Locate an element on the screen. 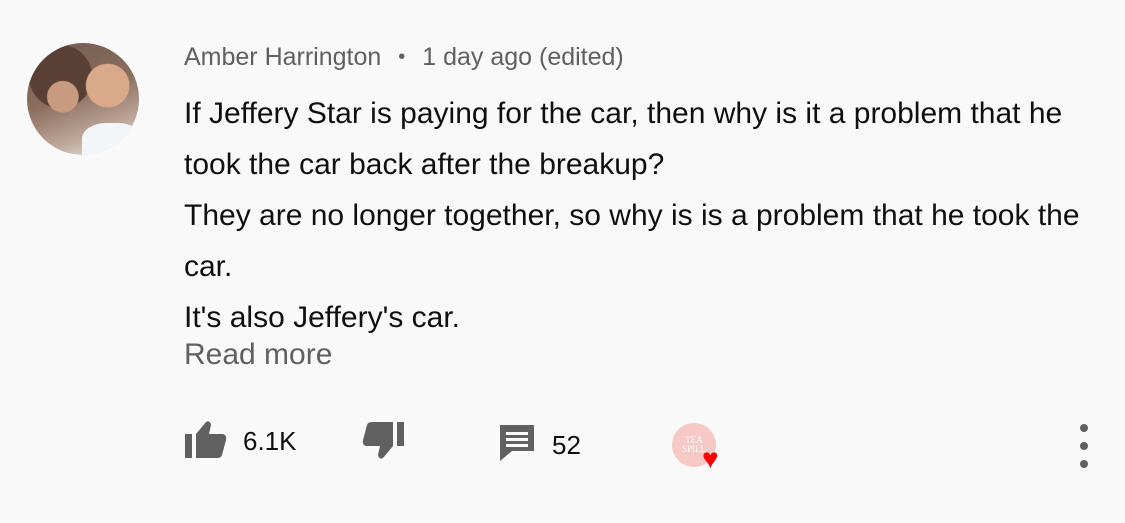 Image resolution: width=1125 pixels, height=523 pixels. thumbs-down-icon is located at coordinates (383, 443).